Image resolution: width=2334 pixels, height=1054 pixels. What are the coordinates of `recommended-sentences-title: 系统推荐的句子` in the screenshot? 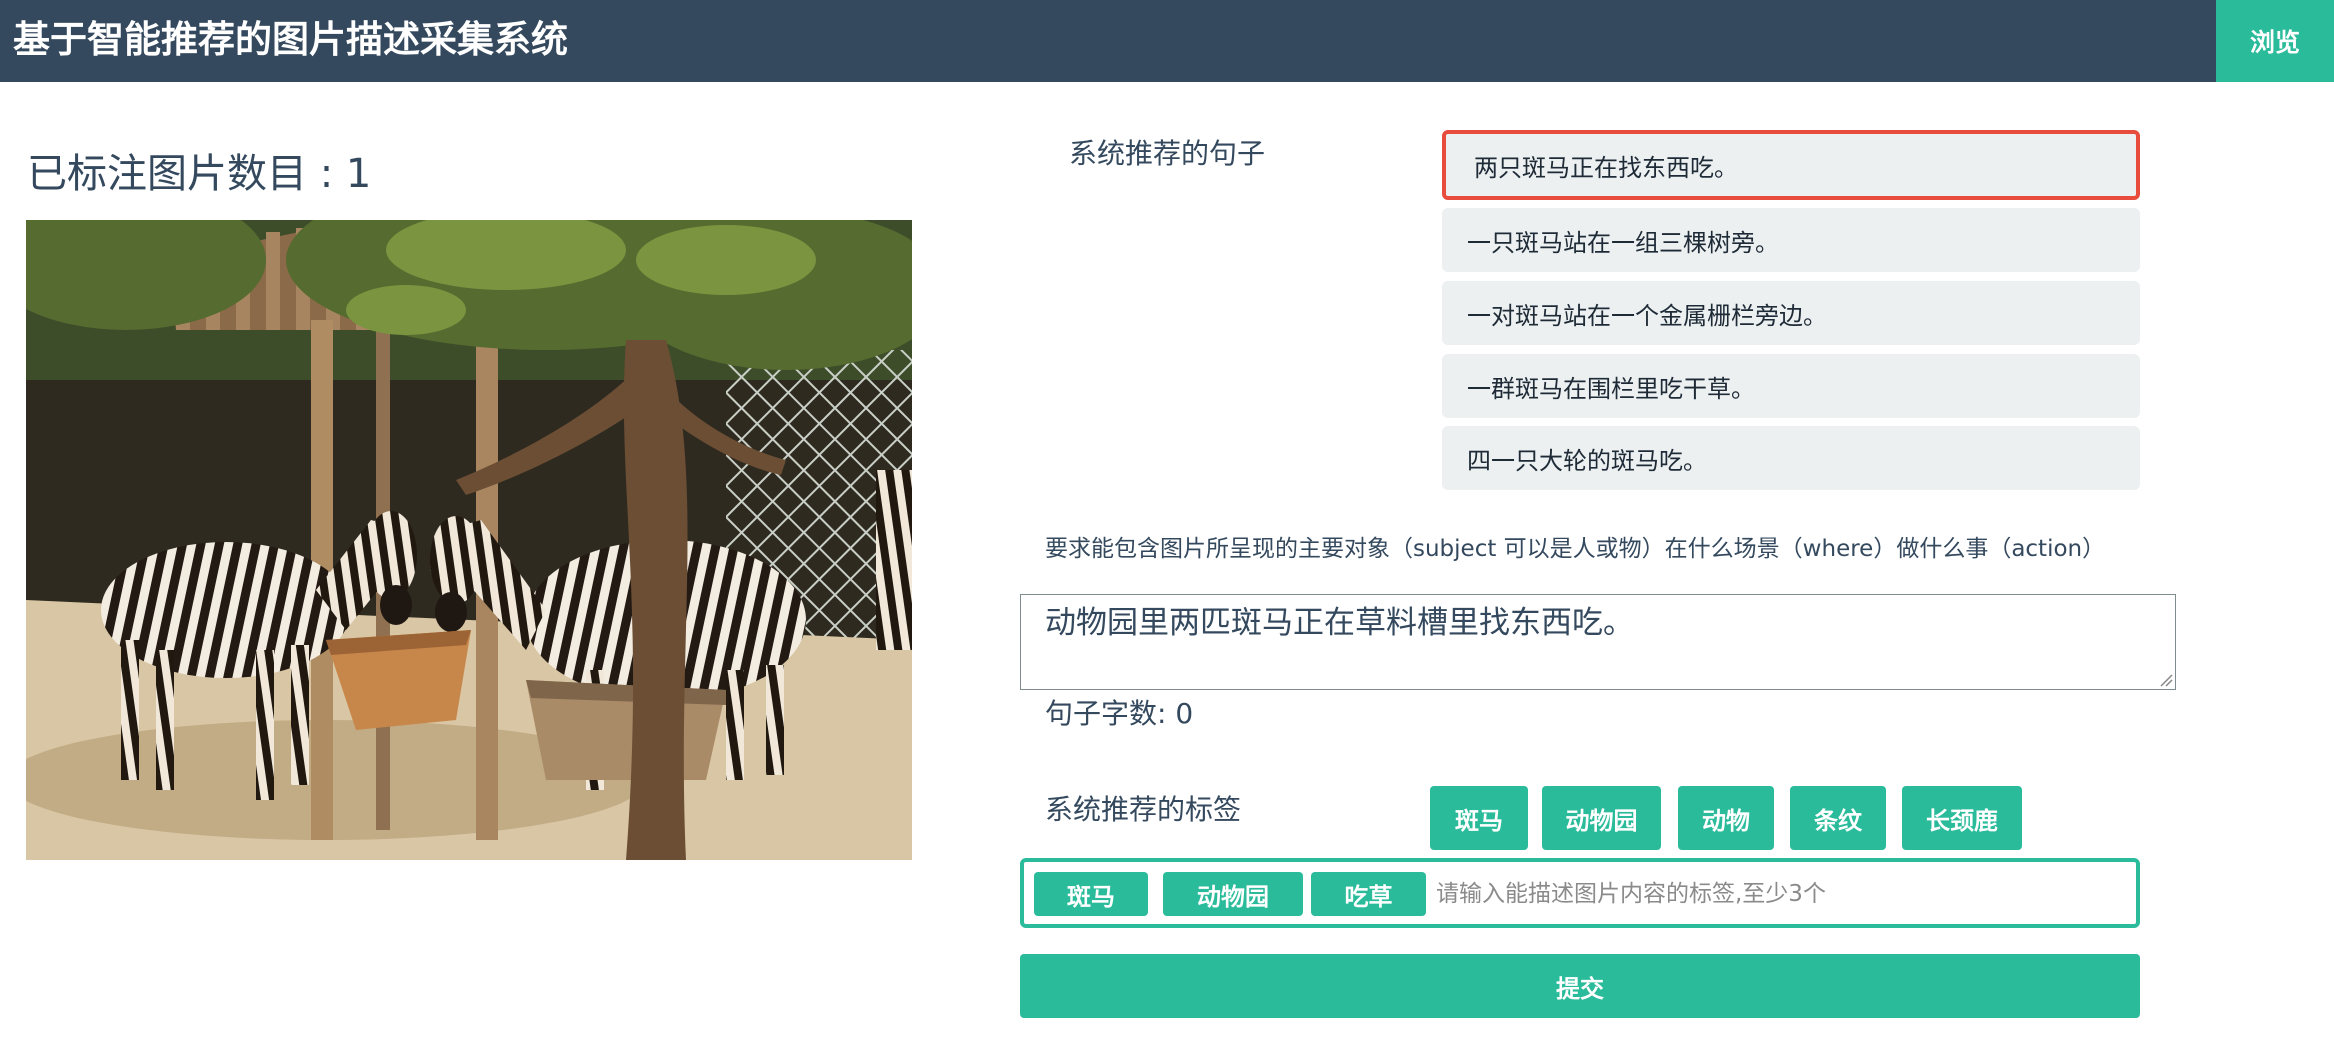 It's located at (1167, 153).